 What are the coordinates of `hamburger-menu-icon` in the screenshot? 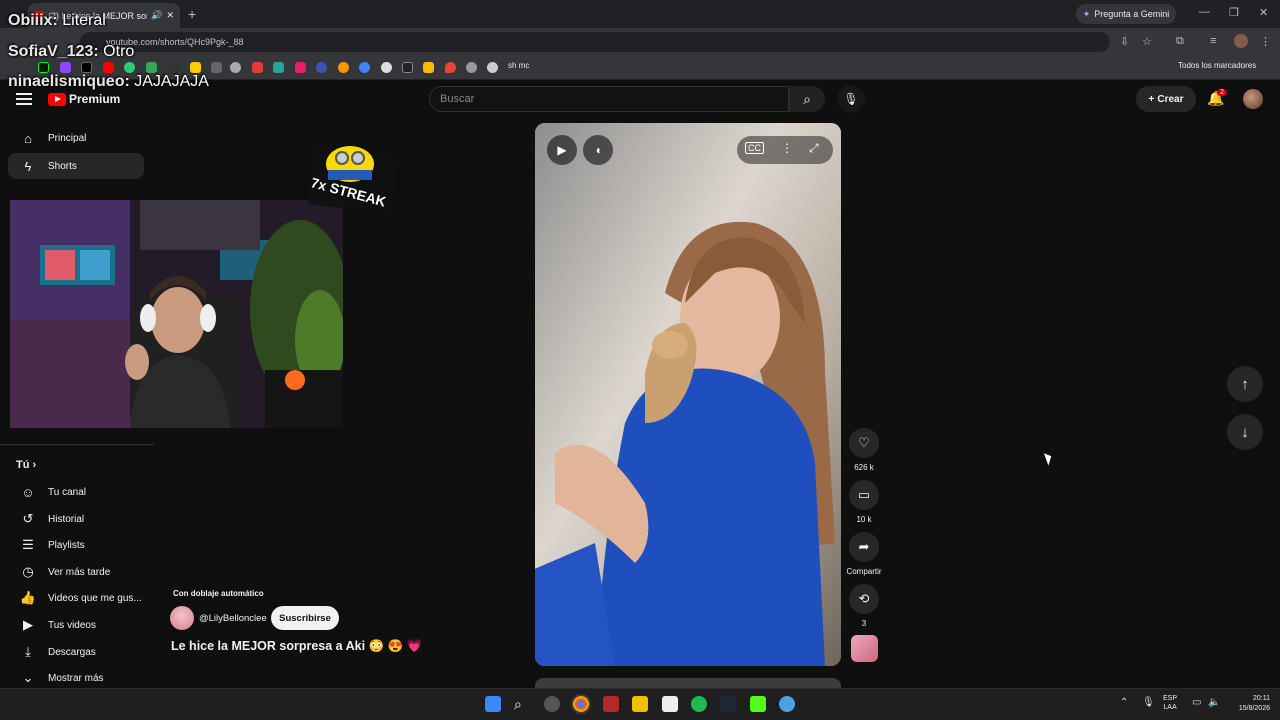 It's located at (24, 98).